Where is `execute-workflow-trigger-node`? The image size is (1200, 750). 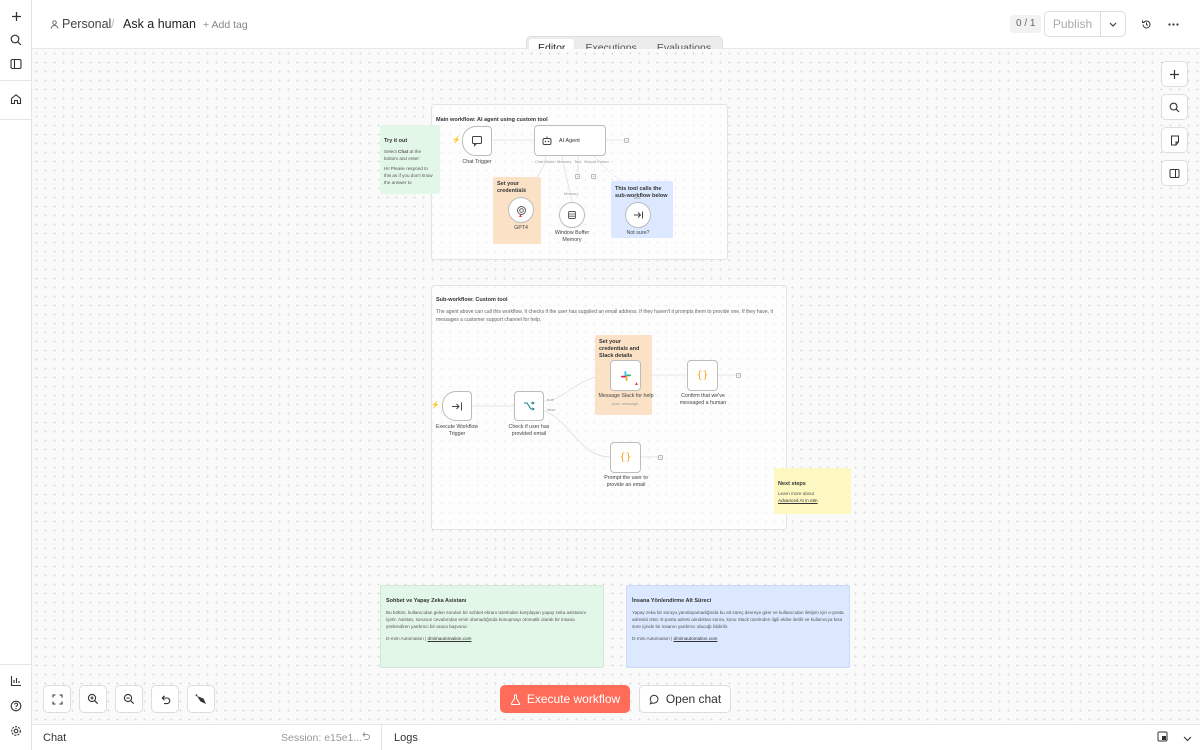
execute-workflow-trigger-node is located at coordinates (457, 406).